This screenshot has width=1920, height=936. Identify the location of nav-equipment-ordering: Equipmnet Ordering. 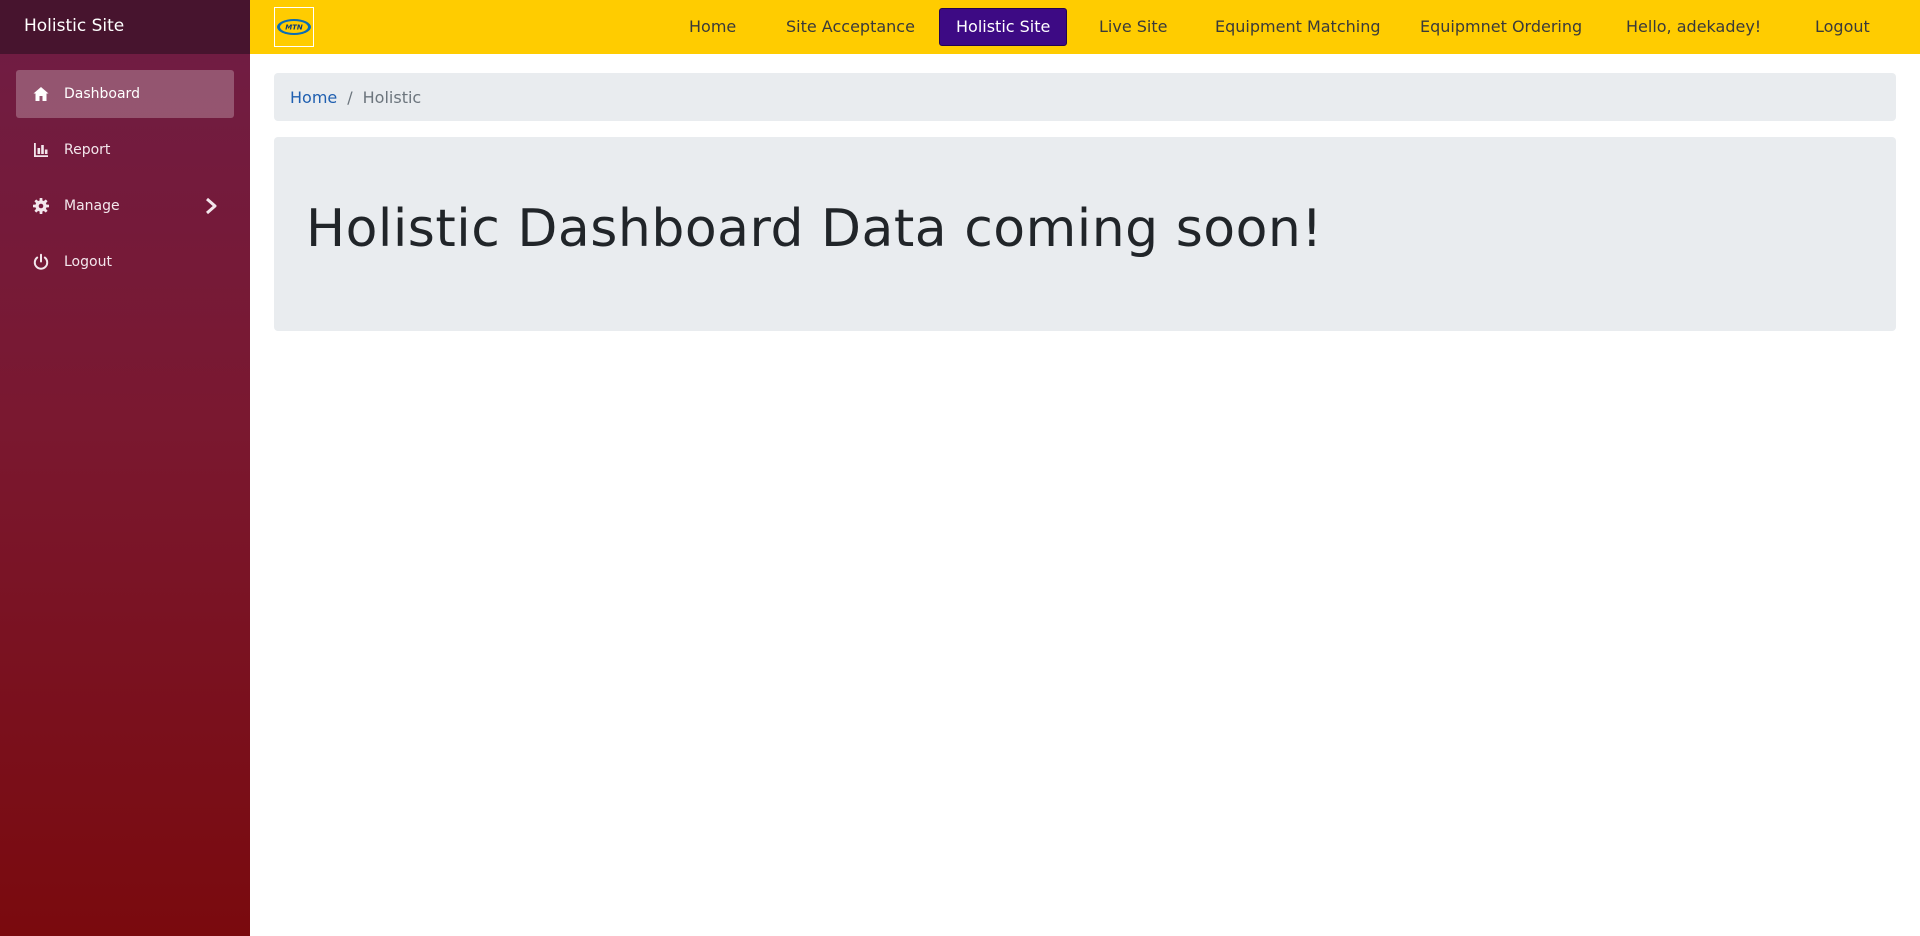
(1501, 27).